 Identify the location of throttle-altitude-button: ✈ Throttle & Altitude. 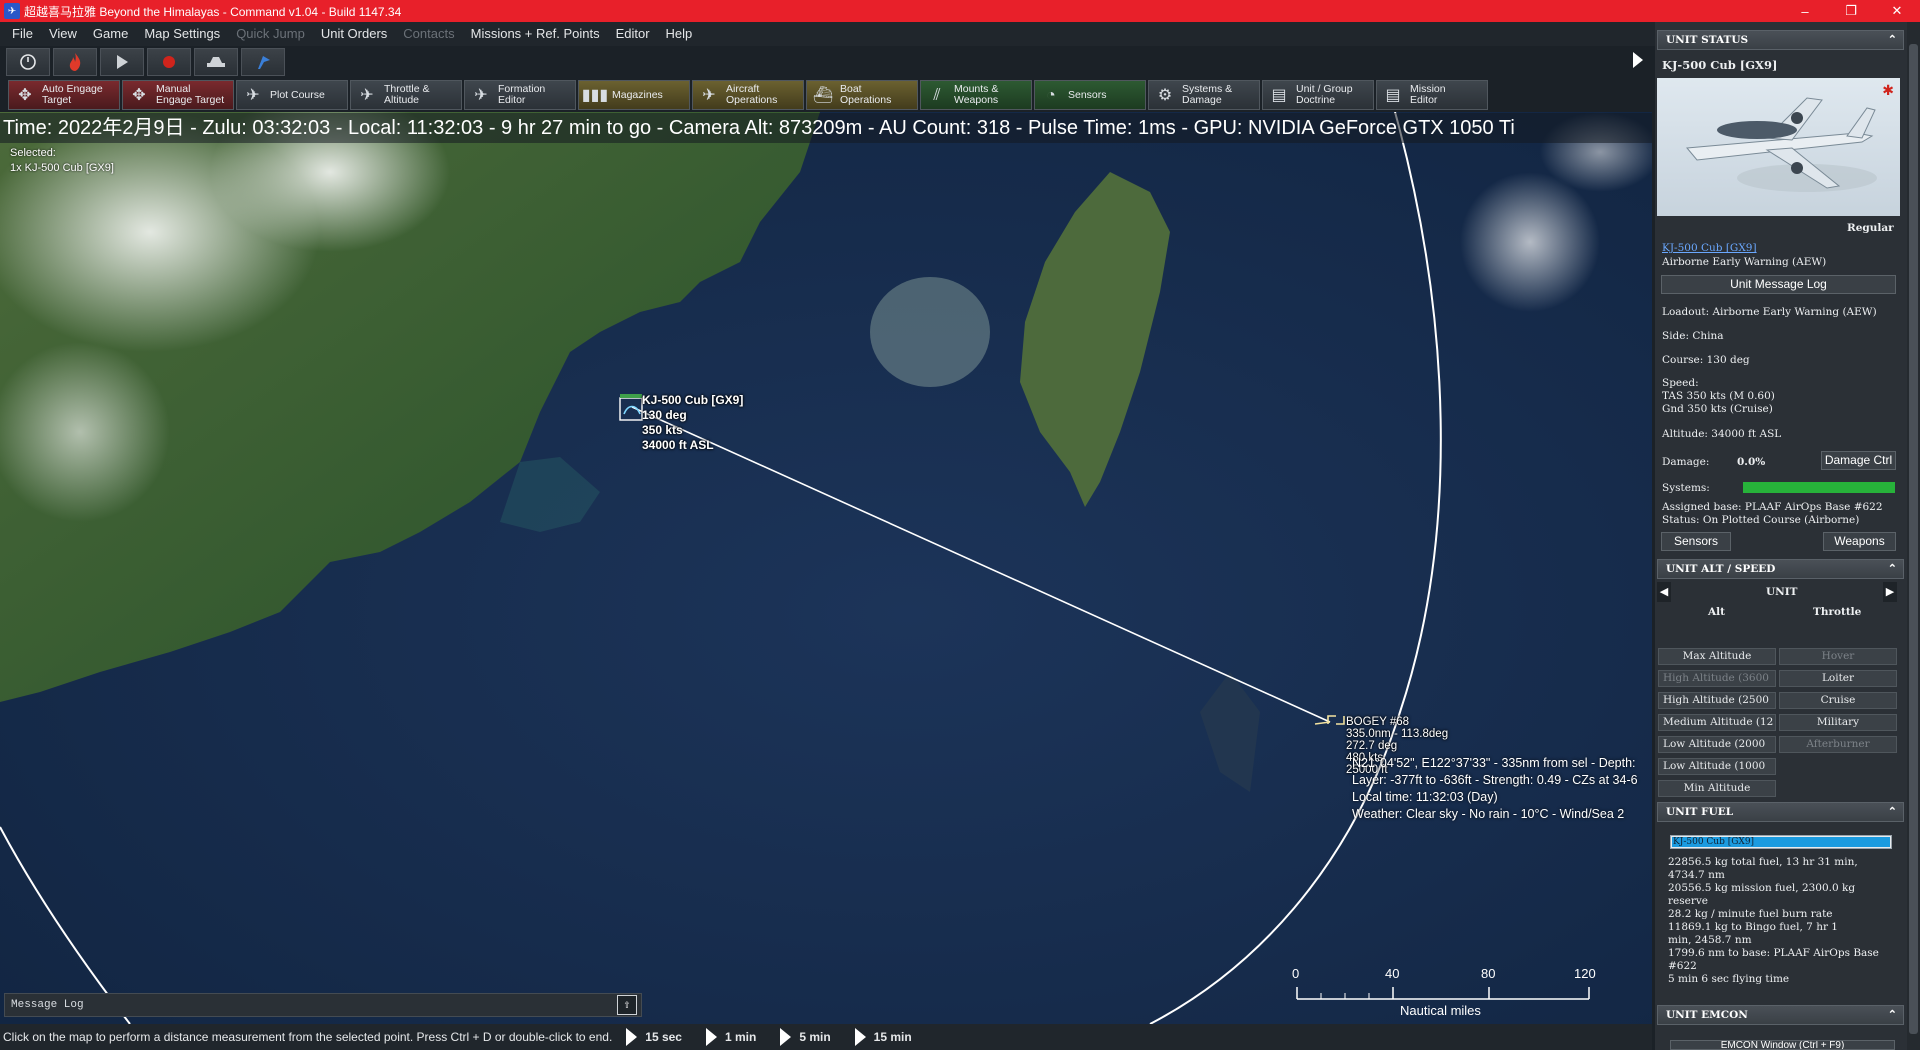
(406, 95).